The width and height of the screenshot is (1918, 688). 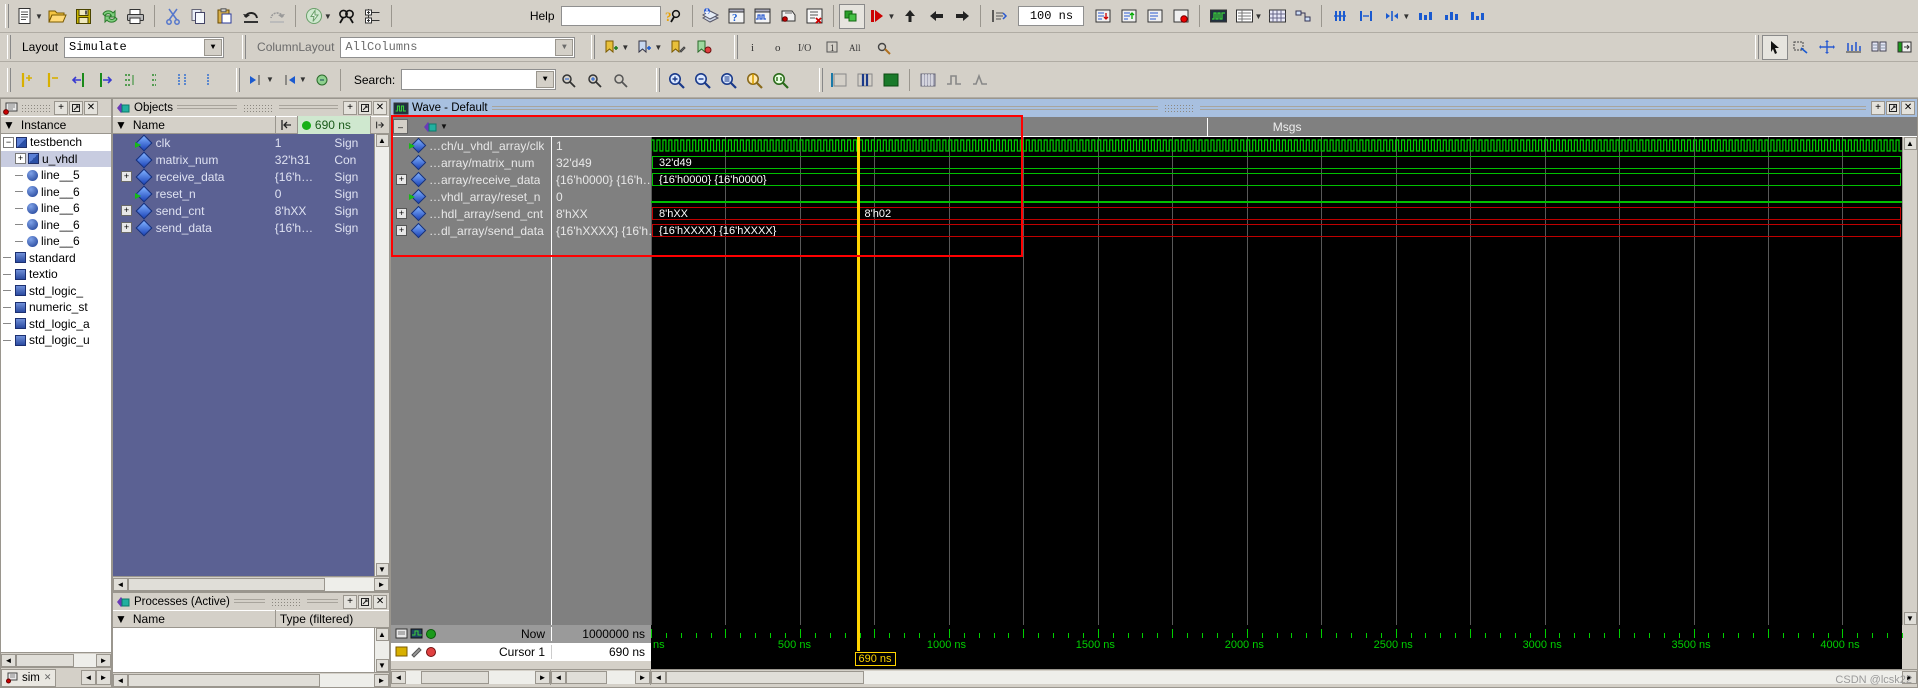 What do you see at coordinates (56, 175) in the screenshot?
I see `instance-row: line__5` at bounding box center [56, 175].